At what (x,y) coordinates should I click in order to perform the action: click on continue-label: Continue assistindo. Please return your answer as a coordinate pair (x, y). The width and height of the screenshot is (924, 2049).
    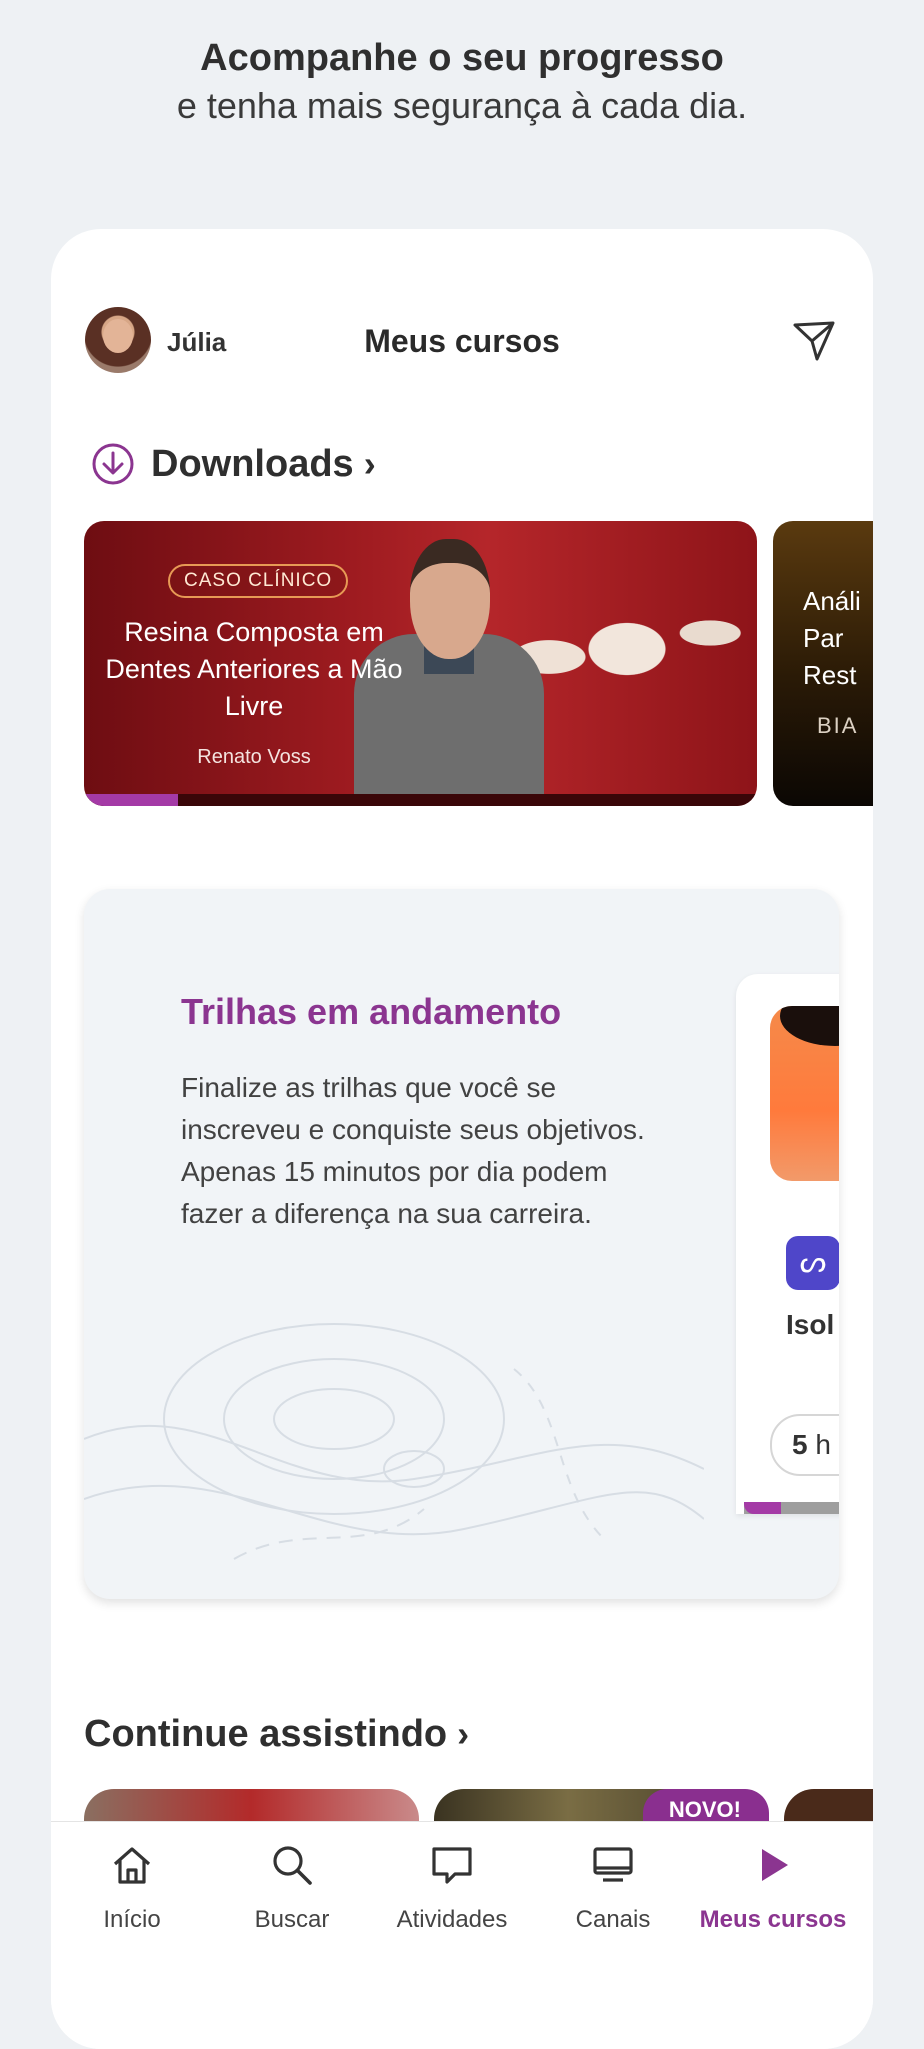
    Looking at the image, I should click on (266, 1733).